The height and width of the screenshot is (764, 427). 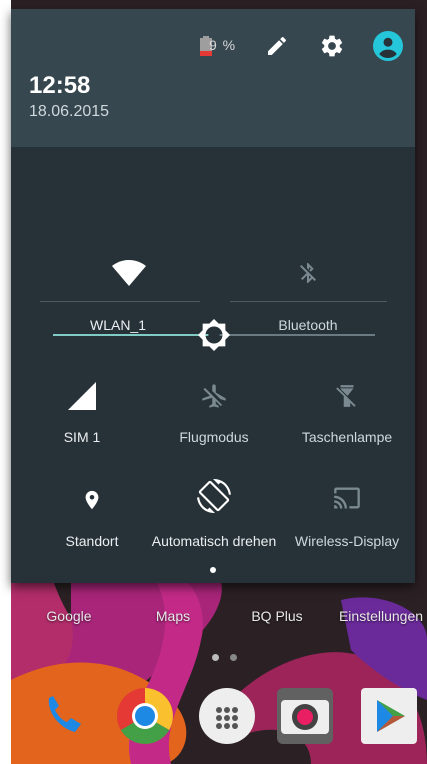 What do you see at coordinates (92, 500) in the screenshot?
I see `location-pin-icon` at bounding box center [92, 500].